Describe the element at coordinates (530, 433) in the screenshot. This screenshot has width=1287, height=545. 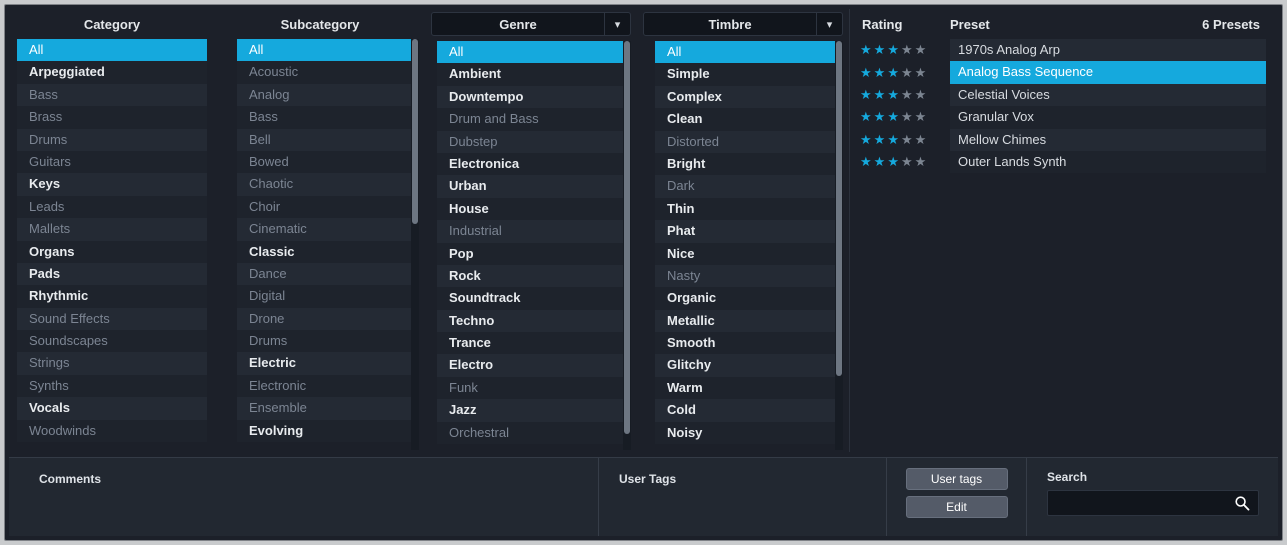
I see `list-item: Orchestral` at that location.